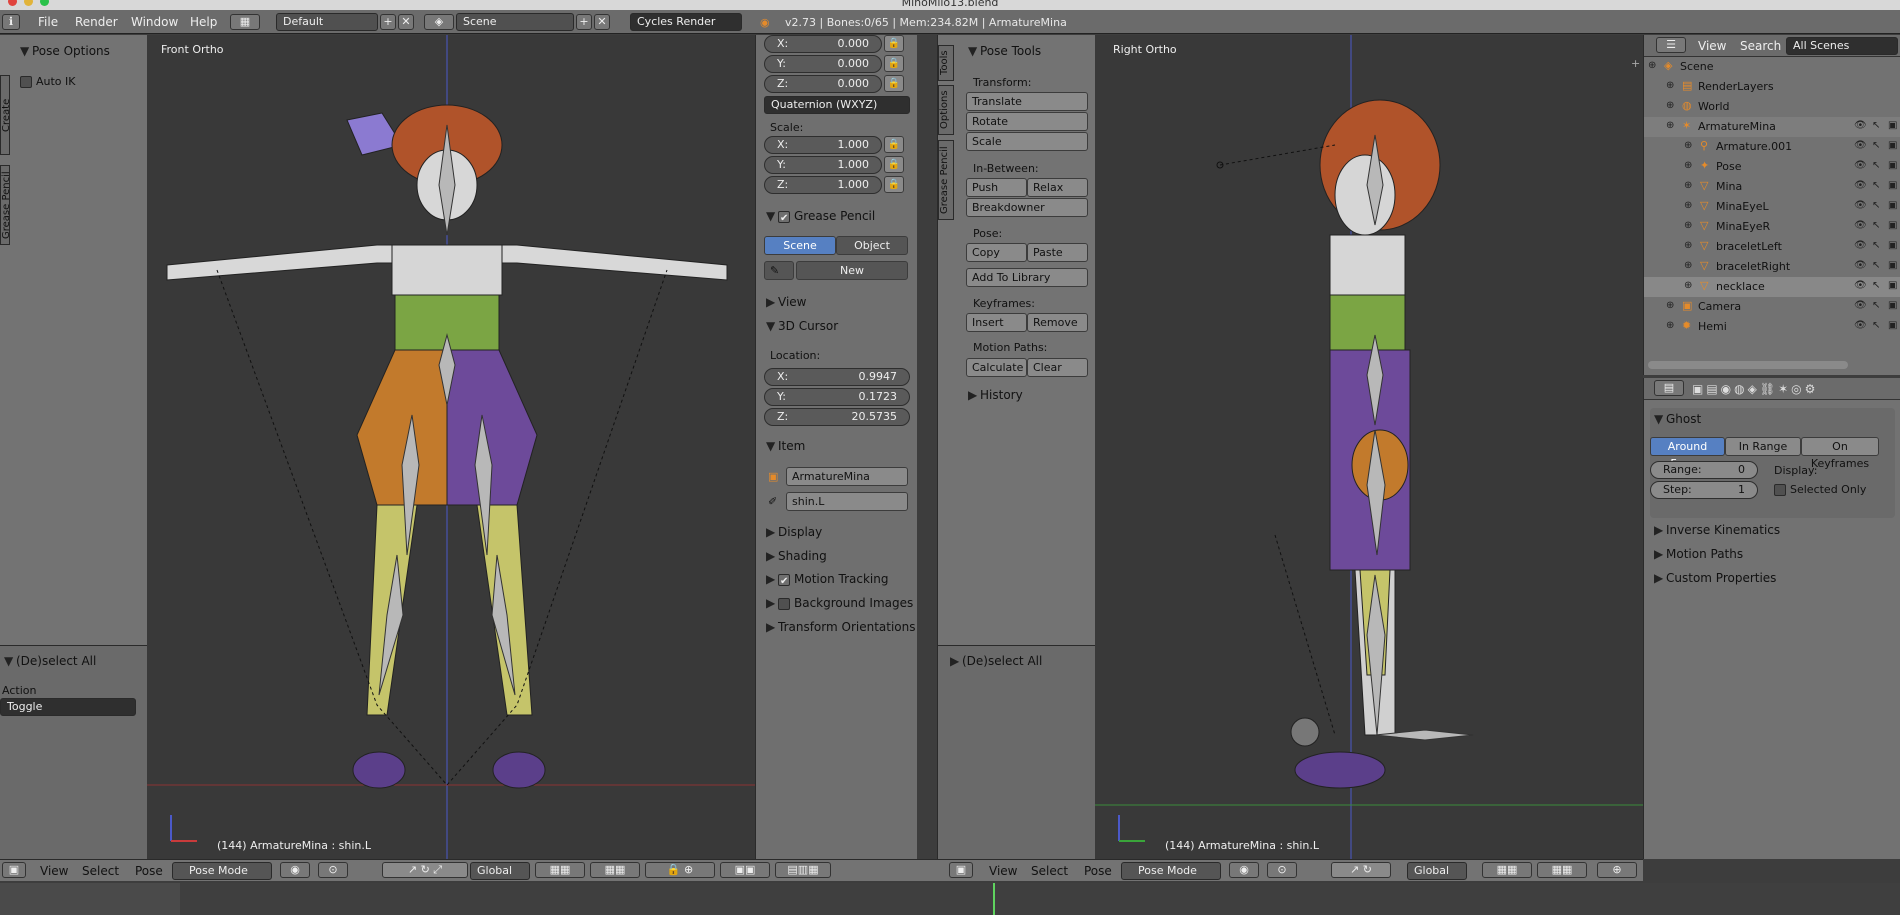 This screenshot has height=915, width=1900. Describe the element at coordinates (100, 871) in the screenshot. I see `select-menu: Select` at that location.